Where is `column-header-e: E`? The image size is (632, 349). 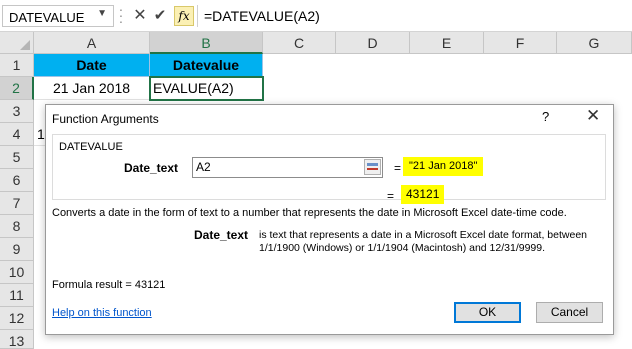
column-header-e: E is located at coordinates (447, 43).